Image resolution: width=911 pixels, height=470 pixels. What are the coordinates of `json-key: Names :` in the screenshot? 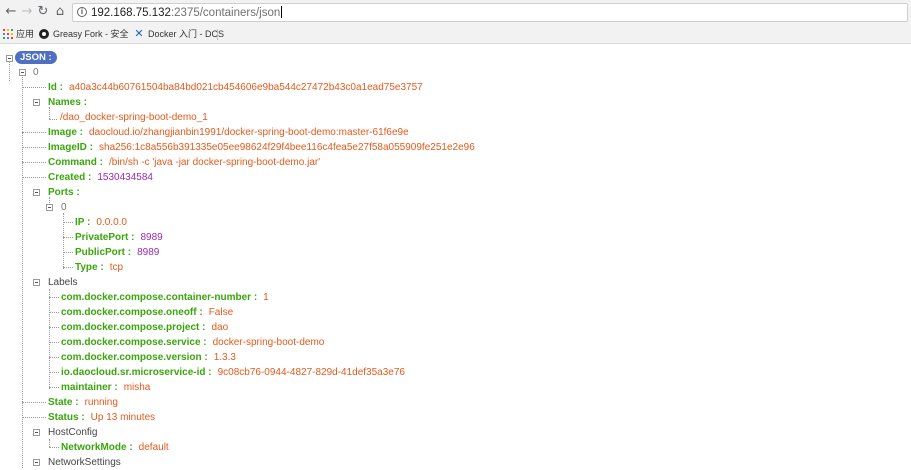 It's located at (67, 102).